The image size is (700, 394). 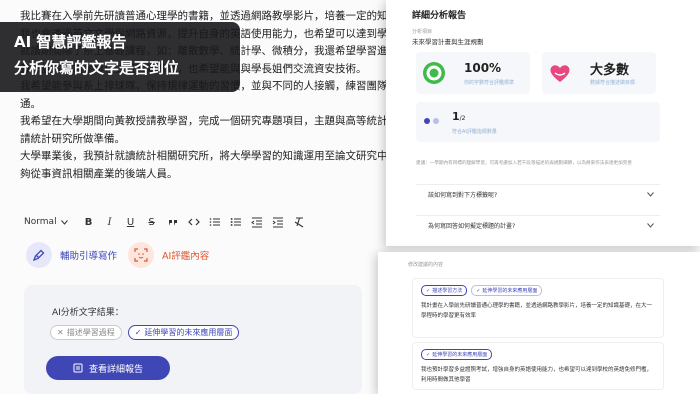 I want to click on section-title: 未來學習計畫與生涯規劃, so click(x=448, y=42).